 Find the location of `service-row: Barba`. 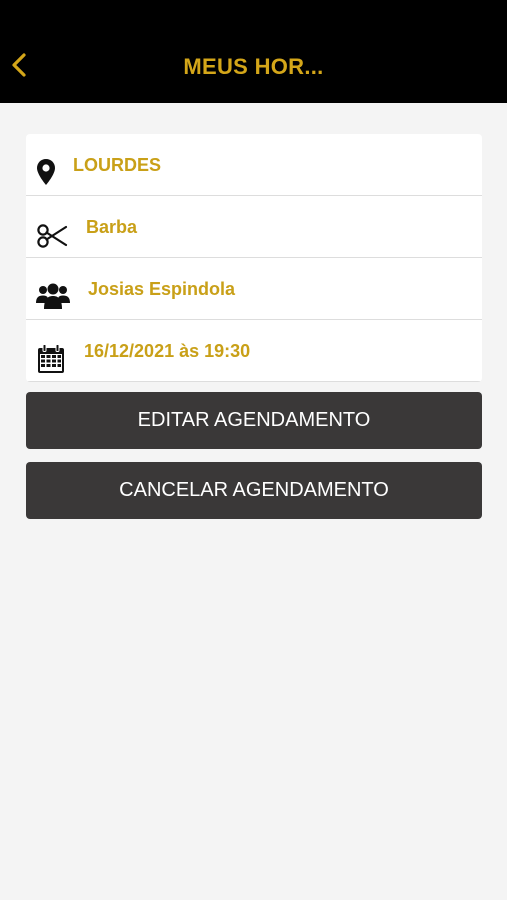

service-row: Barba is located at coordinates (254, 227).